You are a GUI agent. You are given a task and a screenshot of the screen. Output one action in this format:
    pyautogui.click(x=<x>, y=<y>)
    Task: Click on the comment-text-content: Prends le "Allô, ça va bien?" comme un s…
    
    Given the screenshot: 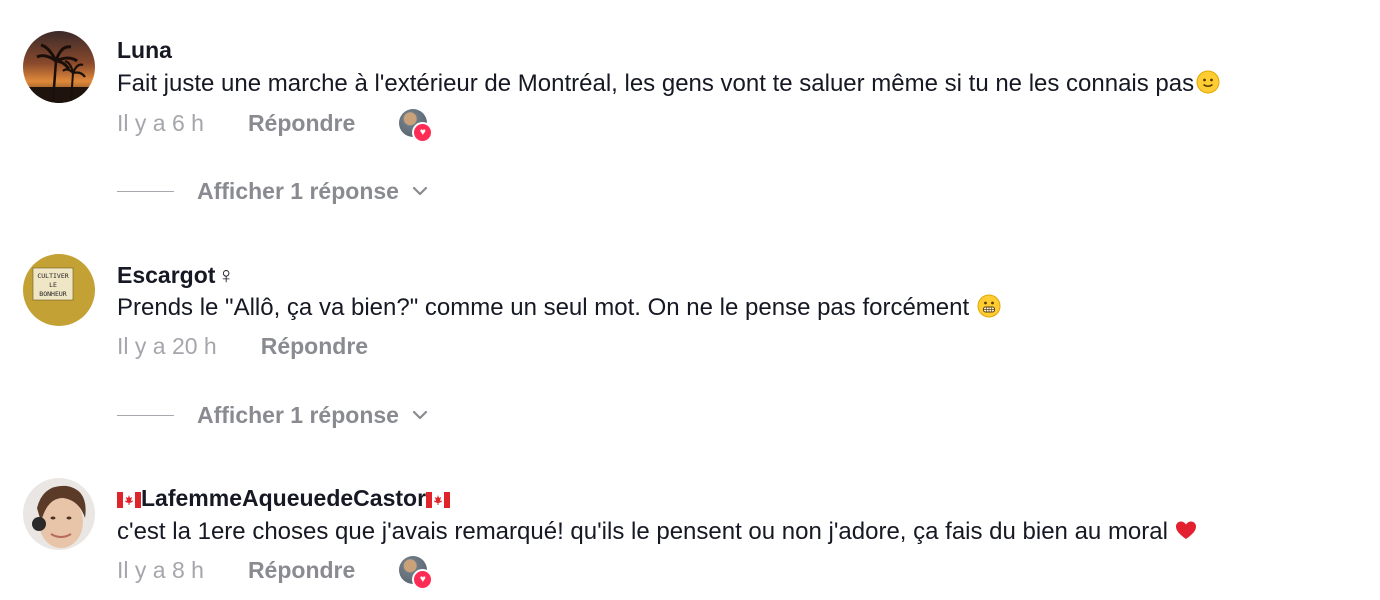 What is the action you would take?
    pyautogui.click(x=543, y=307)
    